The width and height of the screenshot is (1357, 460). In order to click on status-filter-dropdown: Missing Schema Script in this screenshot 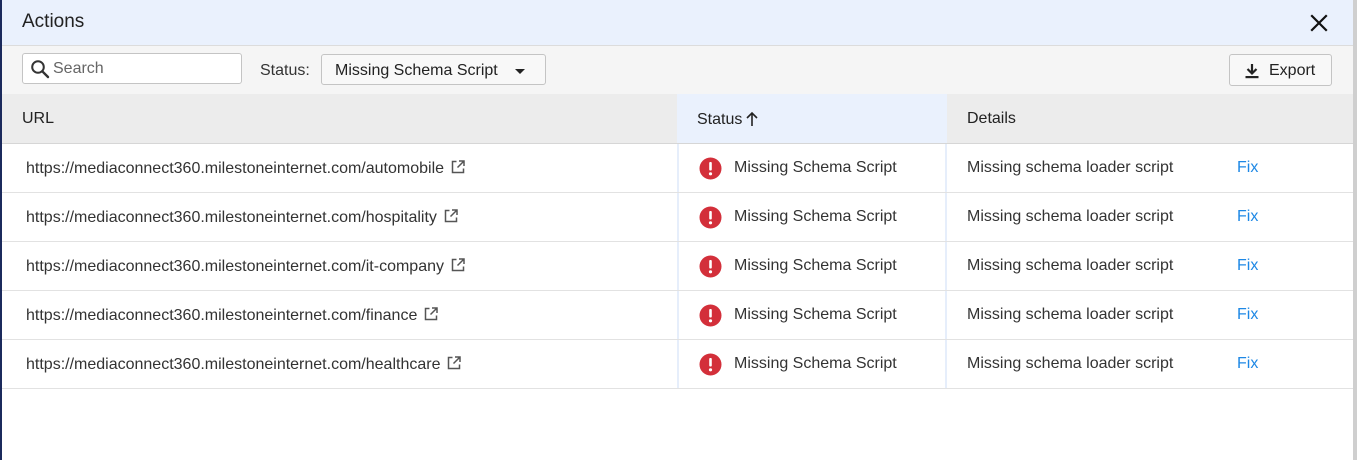, I will do `click(433, 69)`.